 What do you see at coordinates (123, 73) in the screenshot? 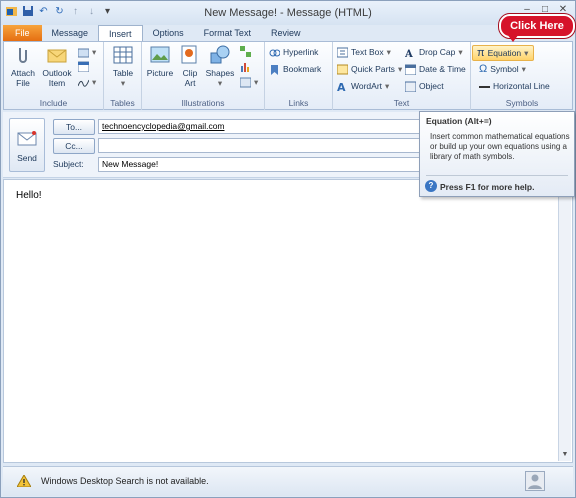
I see `table-label: Table` at bounding box center [123, 73].